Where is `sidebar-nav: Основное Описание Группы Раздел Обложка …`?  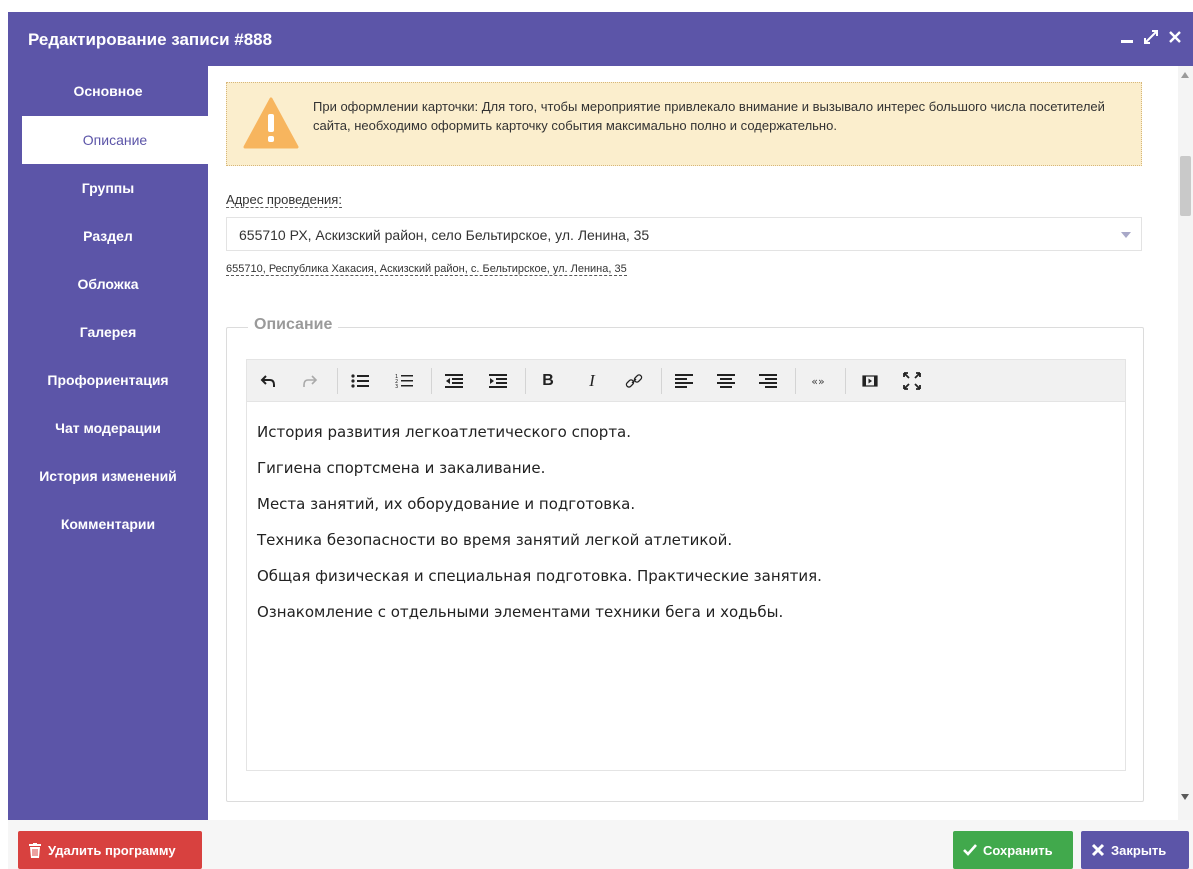 sidebar-nav: Основное Описание Группы Раздел Обложка … is located at coordinates (108, 443).